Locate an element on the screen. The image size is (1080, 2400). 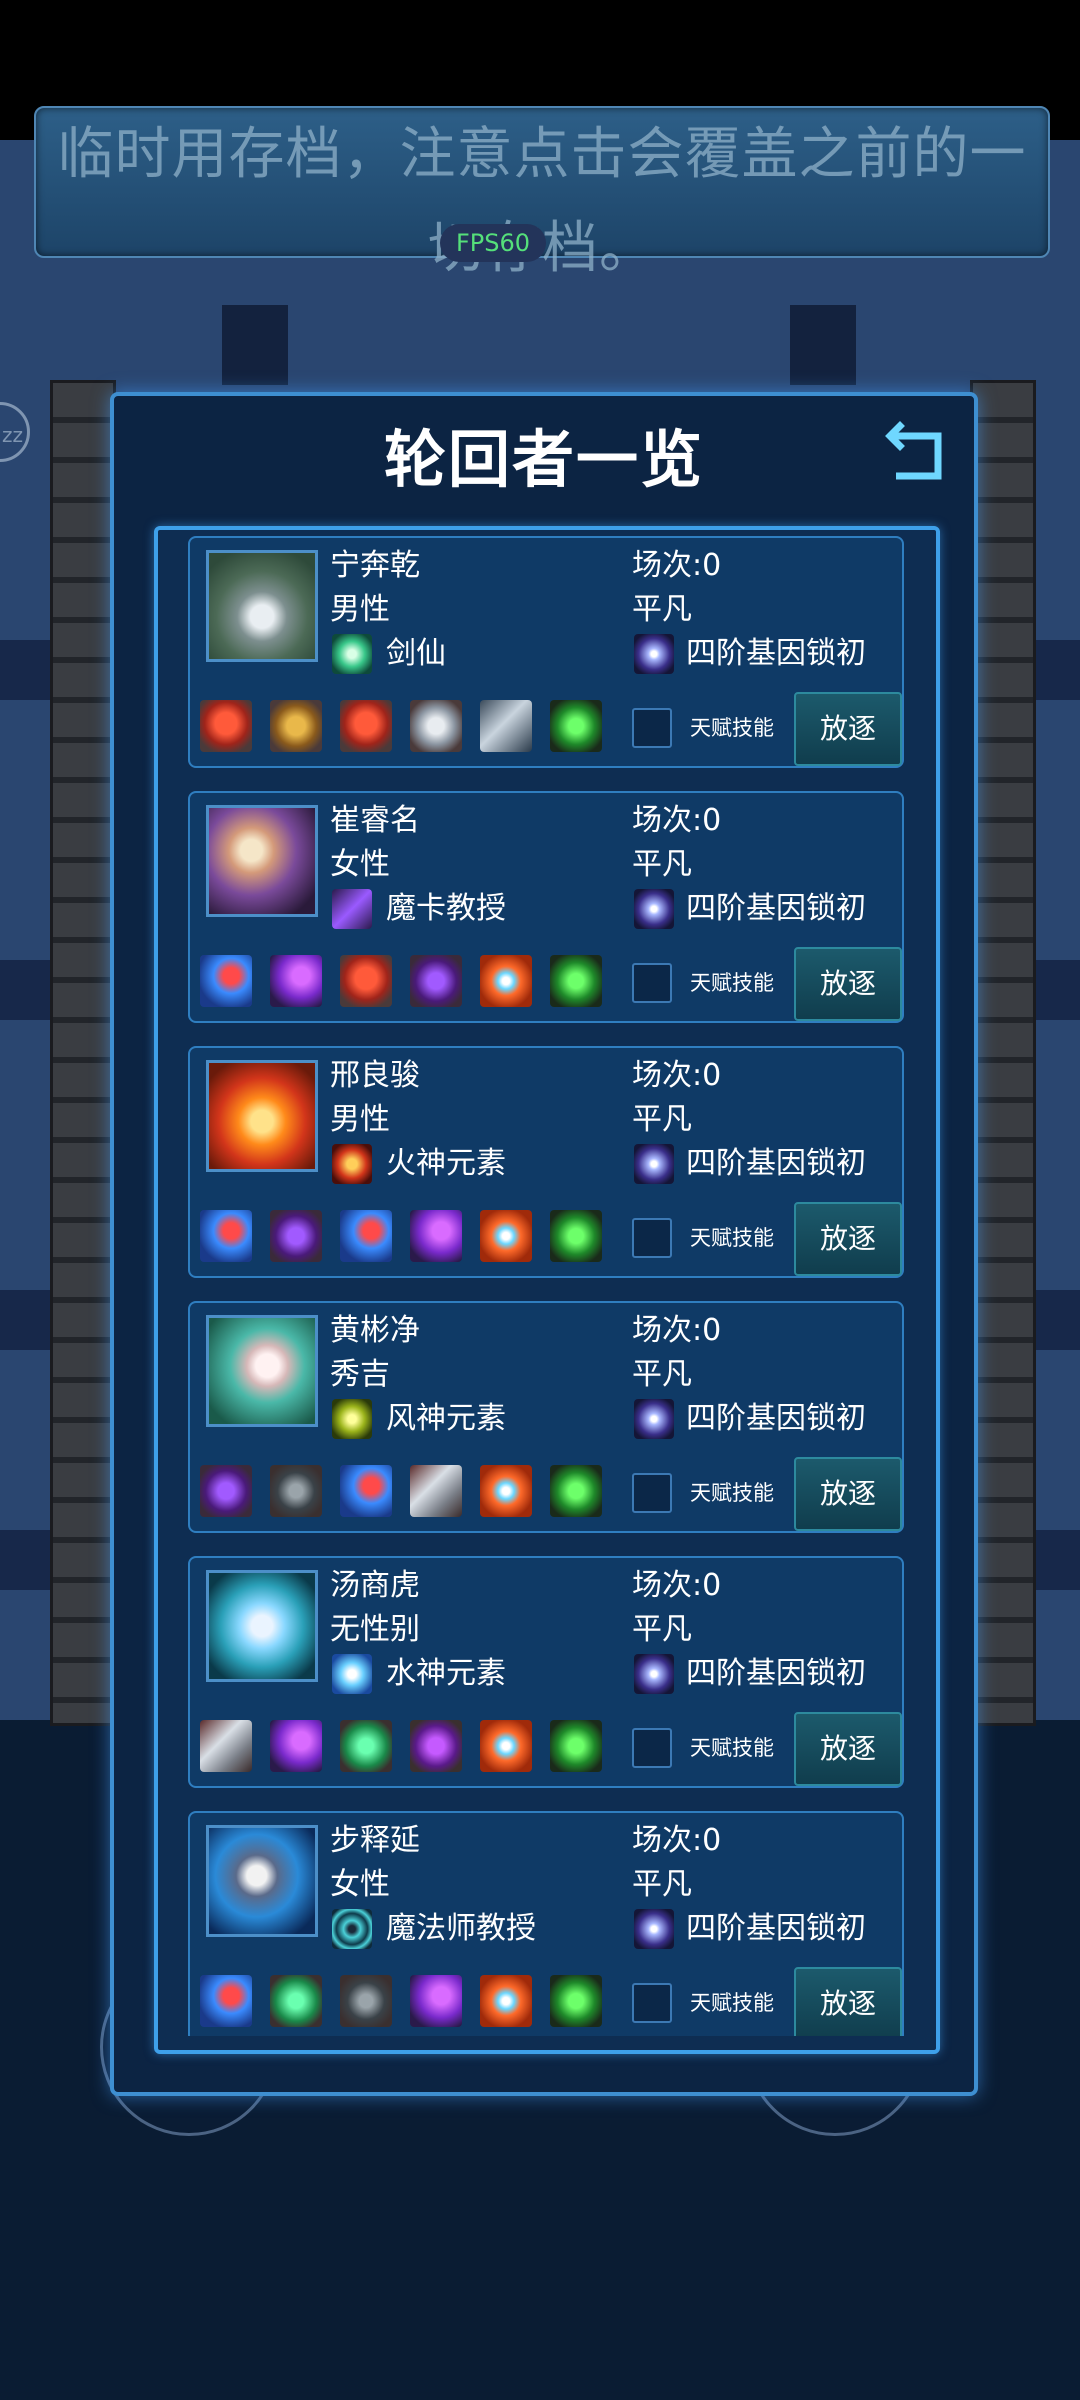
character-class: 魔法师教授 is located at coordinates (461, 1928).